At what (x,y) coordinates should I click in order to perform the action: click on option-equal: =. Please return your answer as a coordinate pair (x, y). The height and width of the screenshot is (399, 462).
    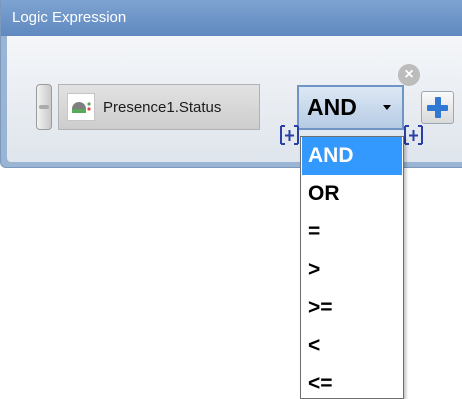
    Looking at the image, I should click on (352, 232).